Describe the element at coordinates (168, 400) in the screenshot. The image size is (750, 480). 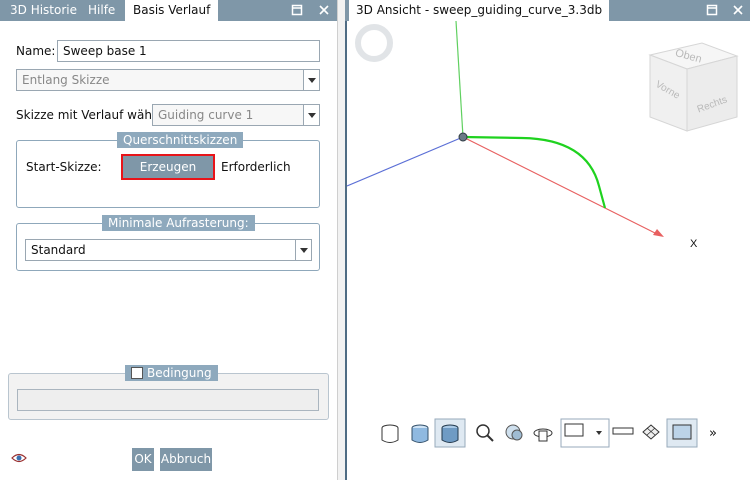
I see `condition-input` at that location.